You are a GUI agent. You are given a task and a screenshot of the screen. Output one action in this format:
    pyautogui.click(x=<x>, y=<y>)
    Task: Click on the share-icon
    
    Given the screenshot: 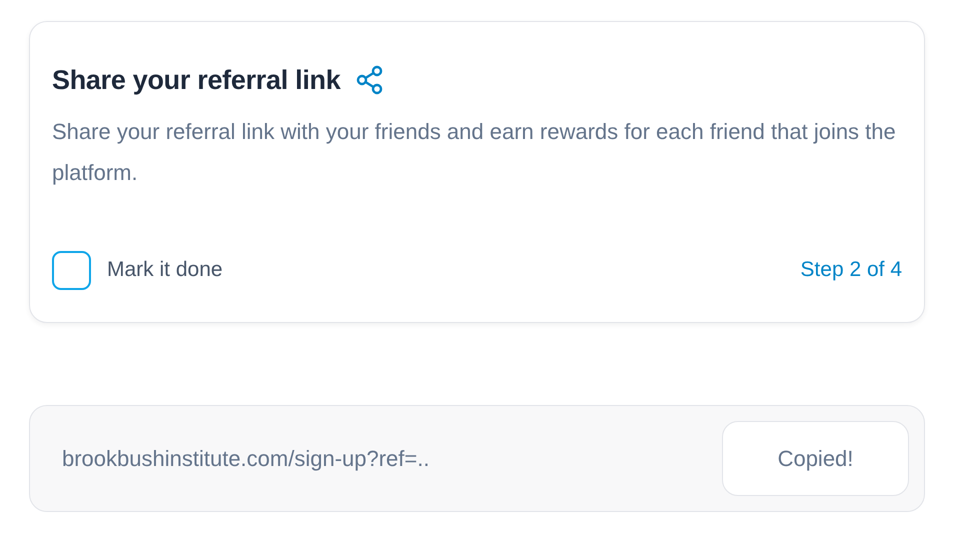 What is the action you would take?
    pyautogui.click(x=370, y=80)
    